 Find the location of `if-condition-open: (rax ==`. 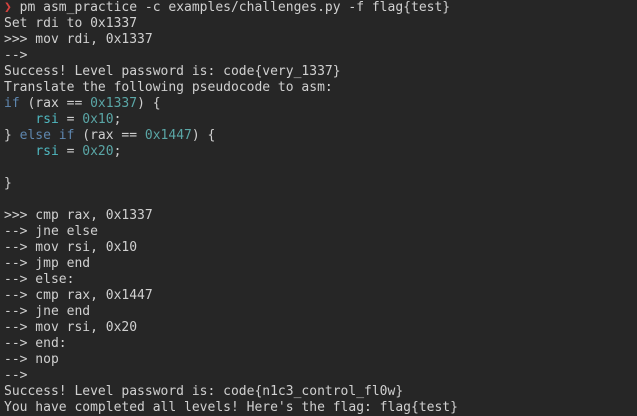

if-condition-open: (rax == is located at coordinates (55, 103).